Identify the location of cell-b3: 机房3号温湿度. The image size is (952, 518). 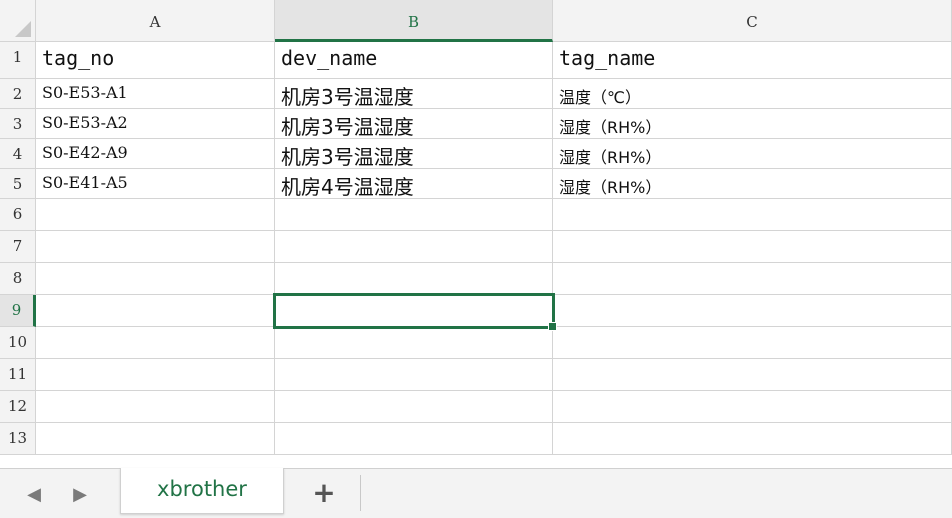
(414, 124).